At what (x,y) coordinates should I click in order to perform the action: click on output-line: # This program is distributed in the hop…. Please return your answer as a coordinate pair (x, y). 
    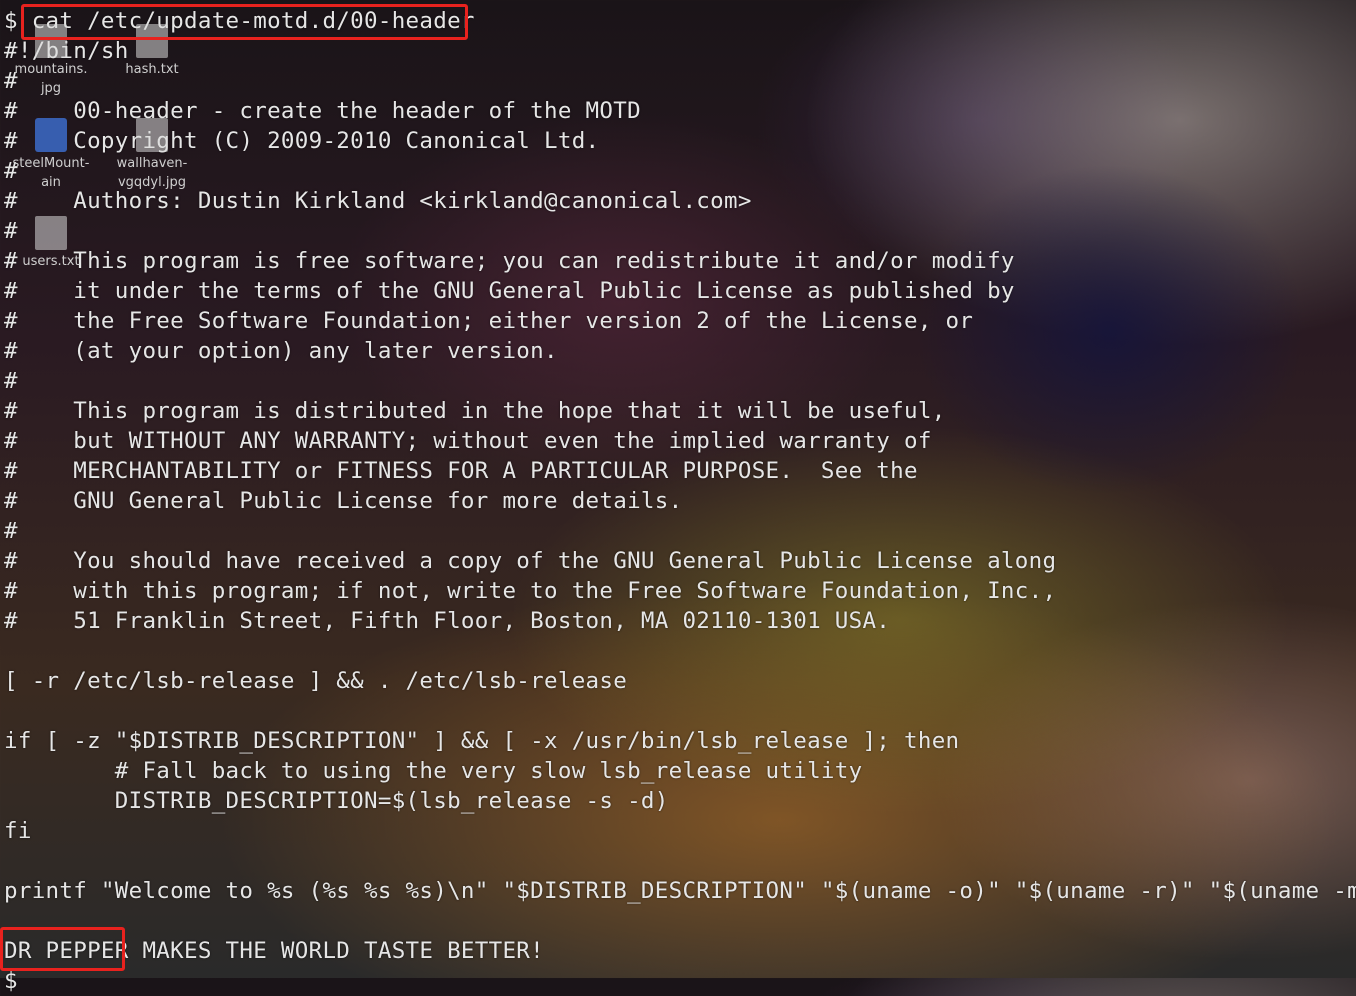
    Looking at the image, I should click on (475, 411).